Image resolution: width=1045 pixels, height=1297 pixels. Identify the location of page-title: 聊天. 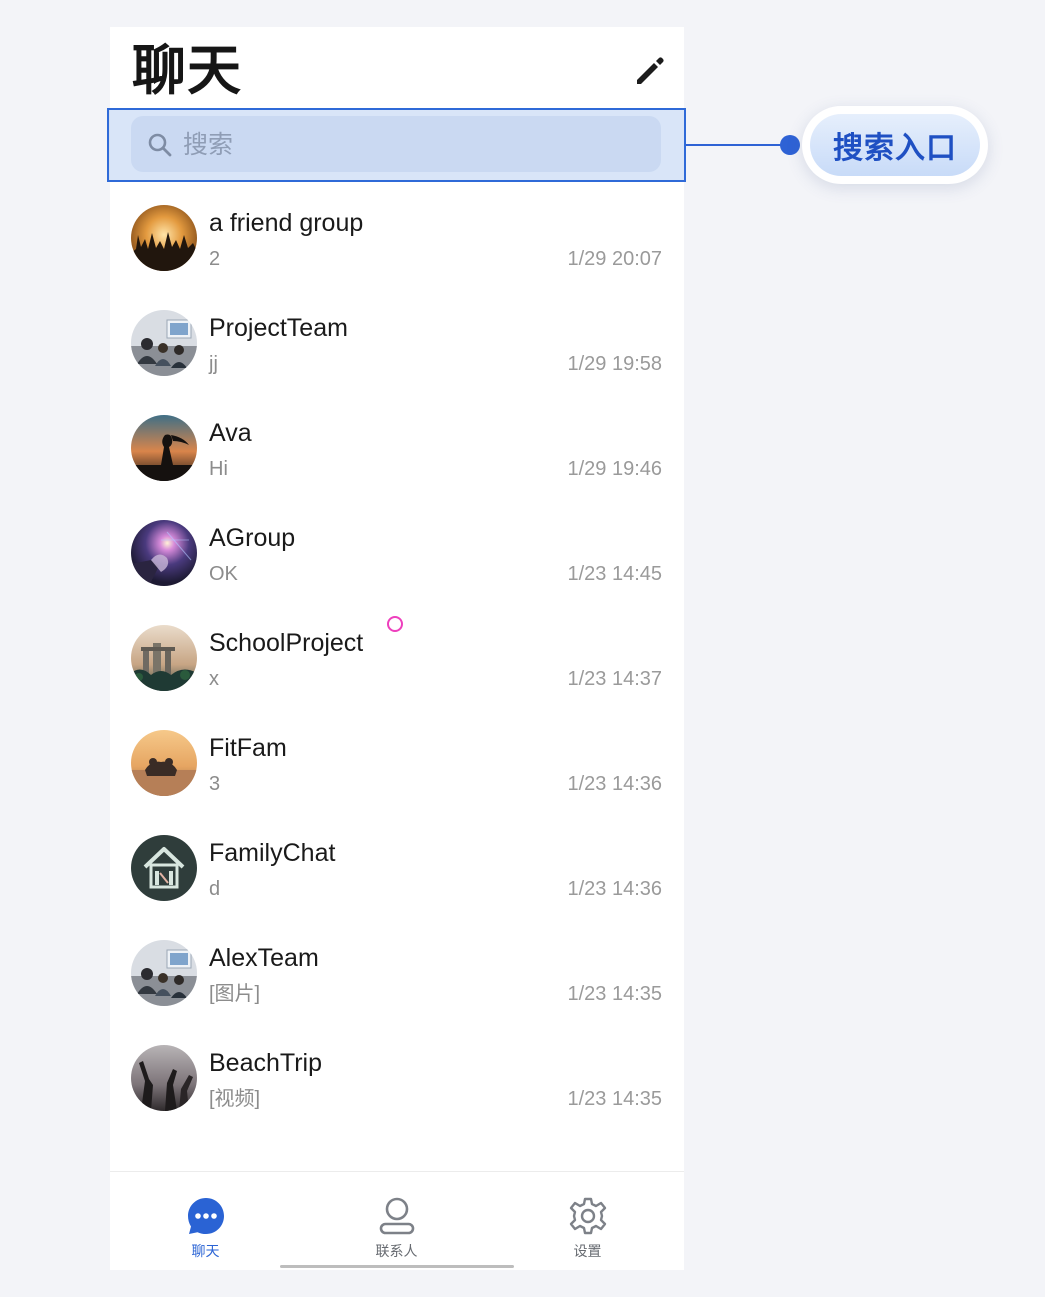
(187, 70).